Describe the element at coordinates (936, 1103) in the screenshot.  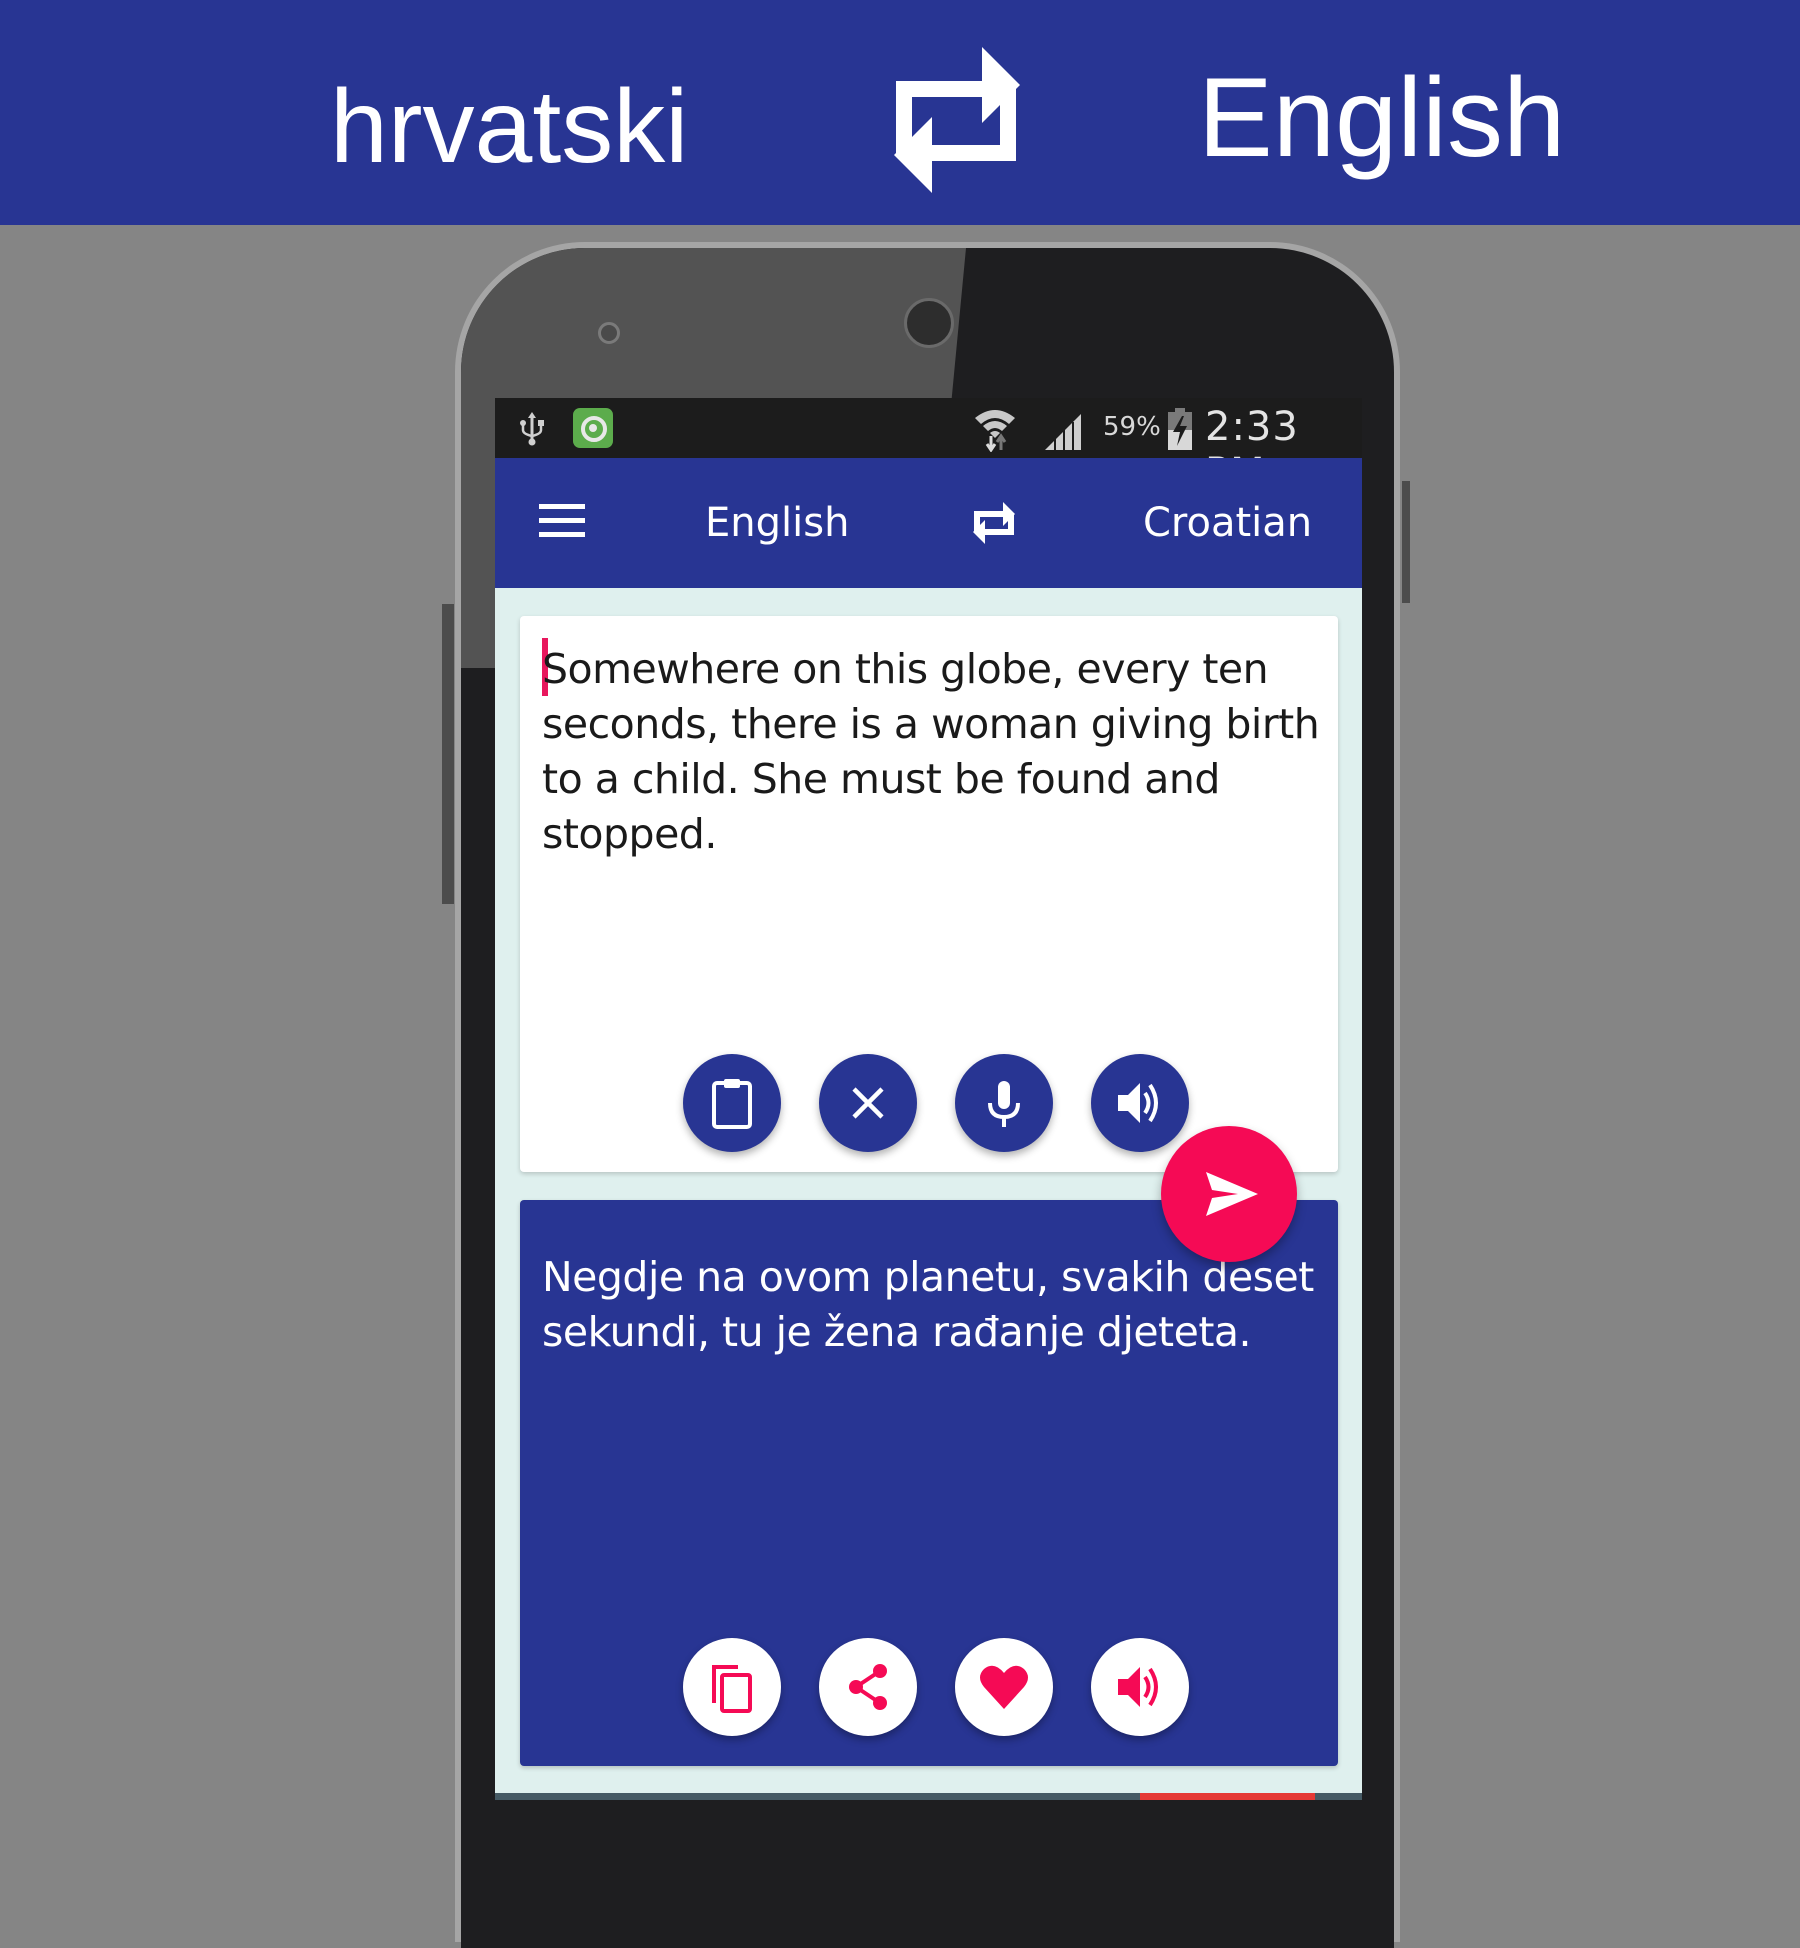
I see `input-actions` at that location.